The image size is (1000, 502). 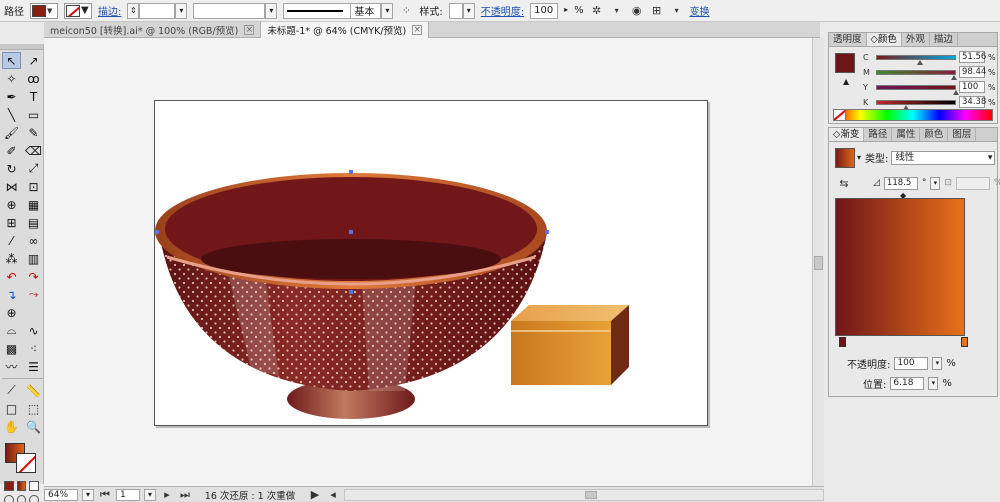 I want to click on tab-transparency: 透明度, so click(x=848, y=39).